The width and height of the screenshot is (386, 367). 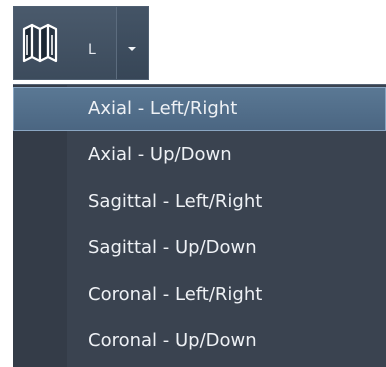 What do you see at coordinates (92, 50) in the screenshot?
I see `orientation-letter: L` at bounding box center [92, 50].